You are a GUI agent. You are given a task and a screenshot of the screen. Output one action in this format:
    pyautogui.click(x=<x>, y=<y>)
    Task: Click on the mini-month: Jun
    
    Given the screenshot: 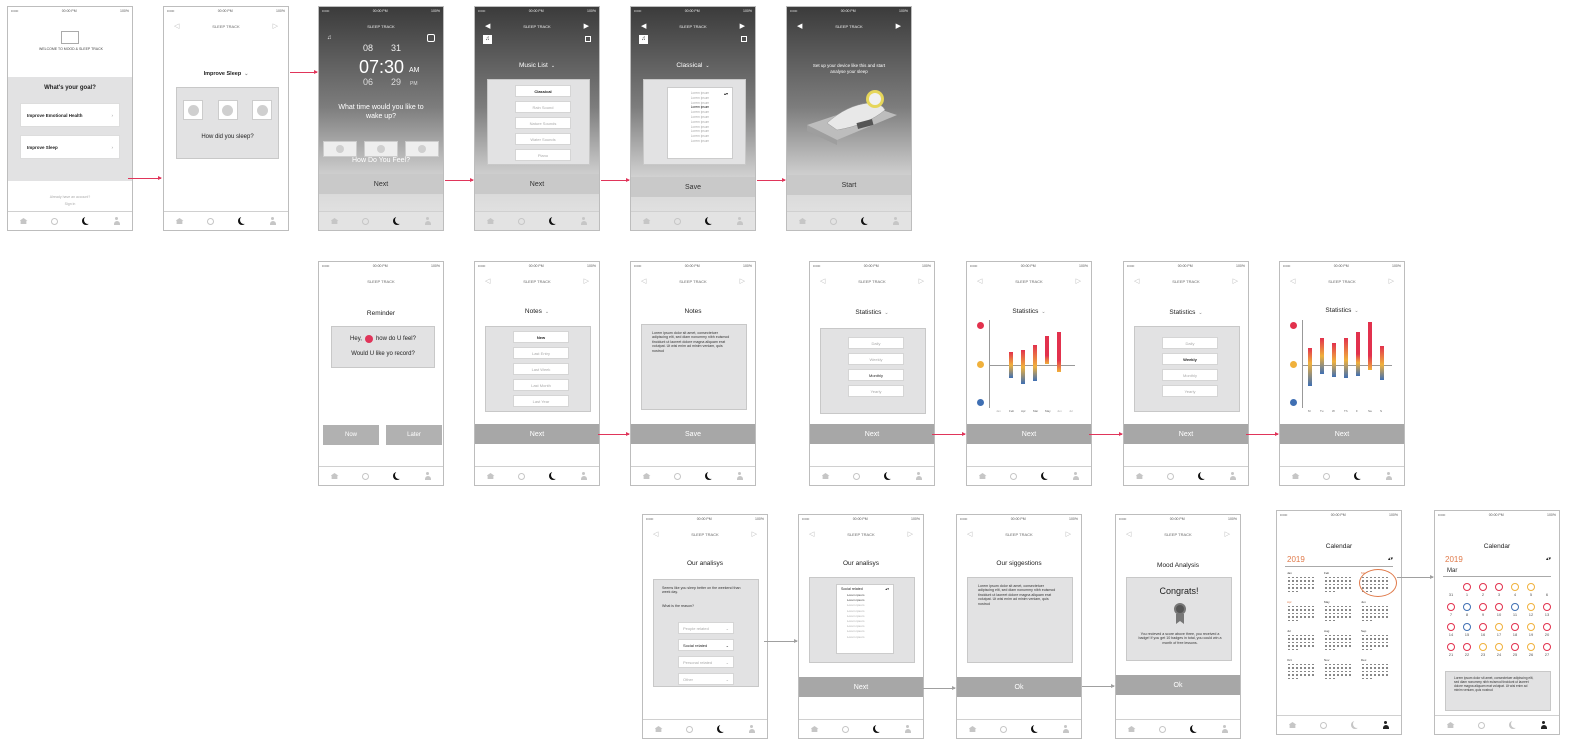 What is the action you would take?
    pyautogui.click(x=1378, y=613)
    